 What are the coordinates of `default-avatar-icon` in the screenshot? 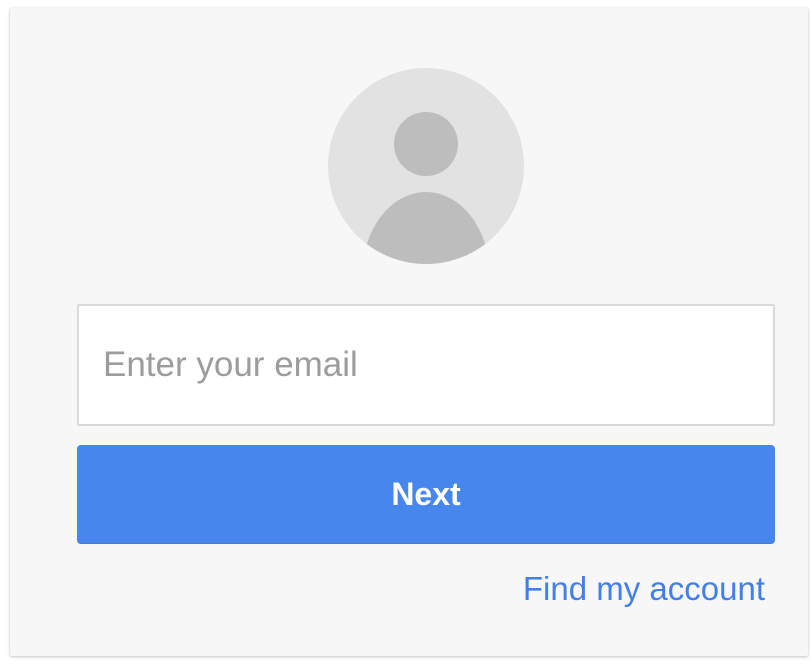 It's located at (426, 166).